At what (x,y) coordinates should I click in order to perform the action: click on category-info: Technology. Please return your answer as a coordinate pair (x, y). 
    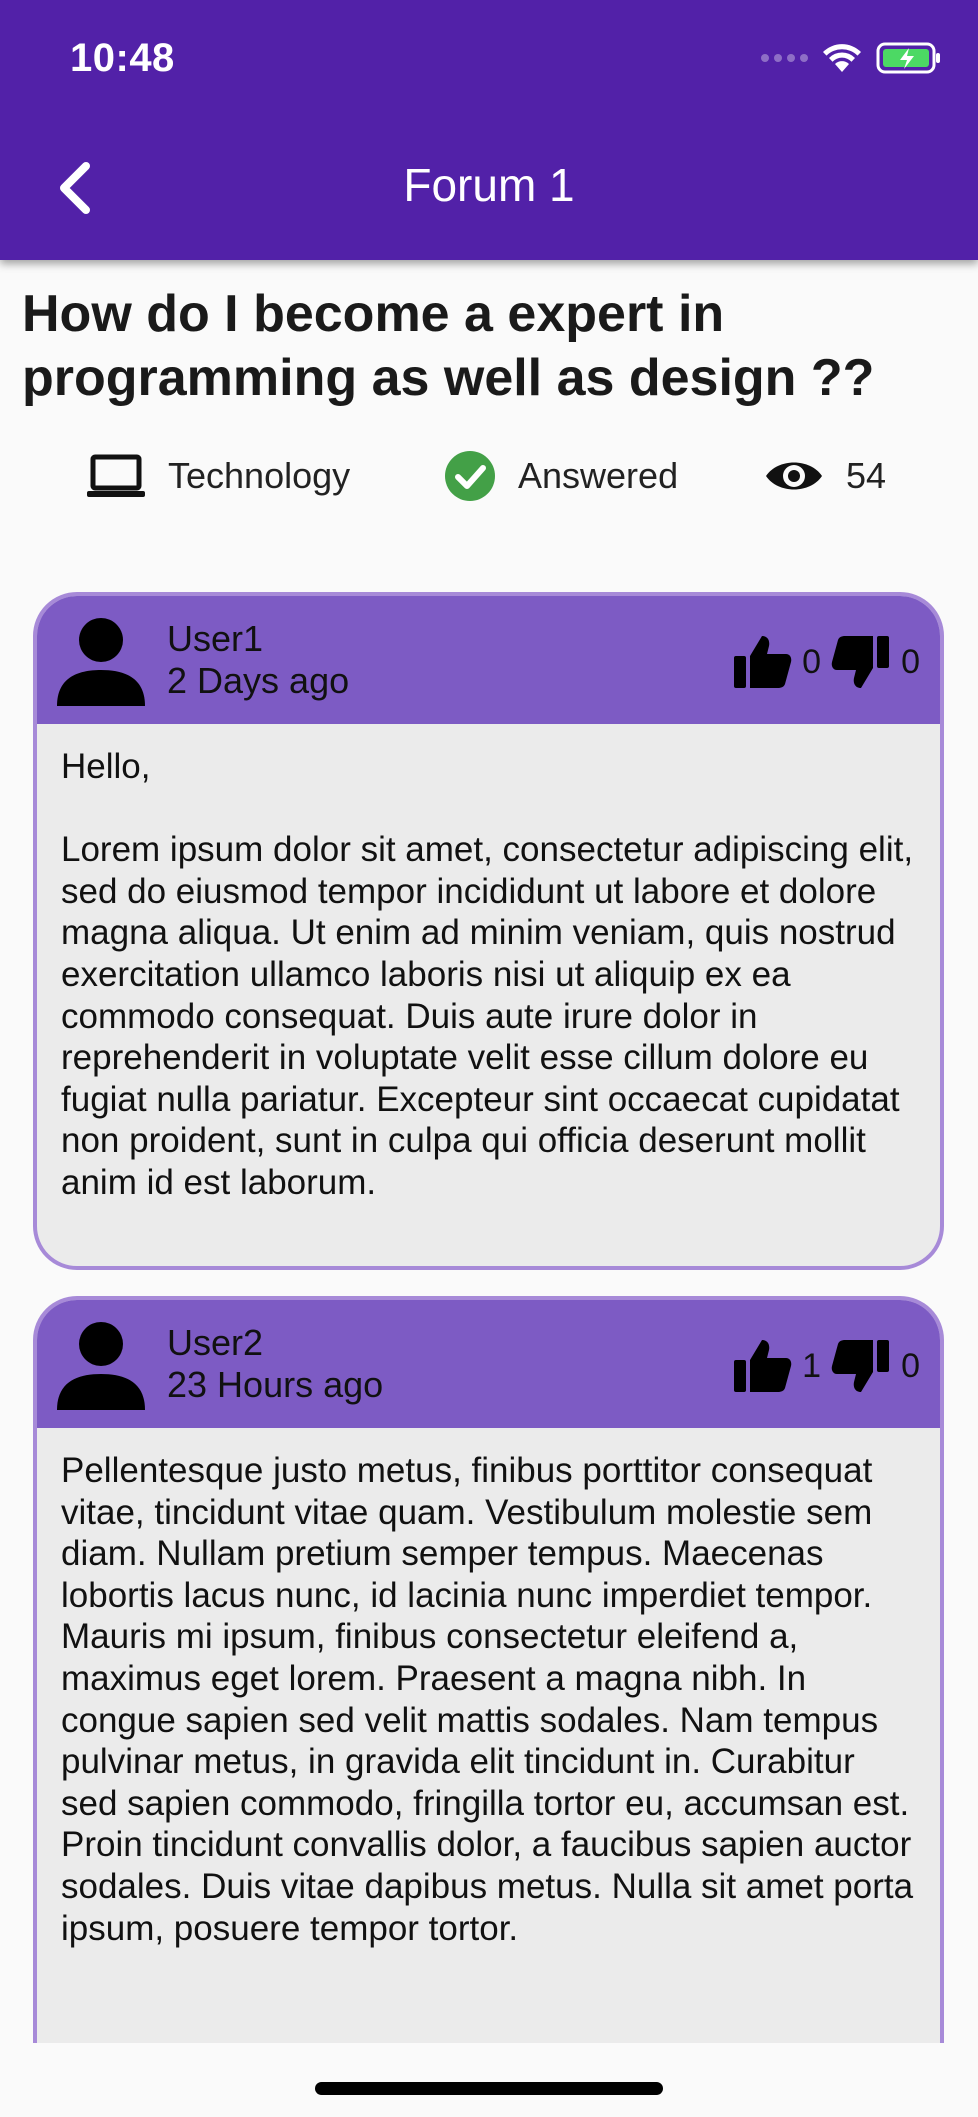
    Looking at the image, I should click on (218, 476).